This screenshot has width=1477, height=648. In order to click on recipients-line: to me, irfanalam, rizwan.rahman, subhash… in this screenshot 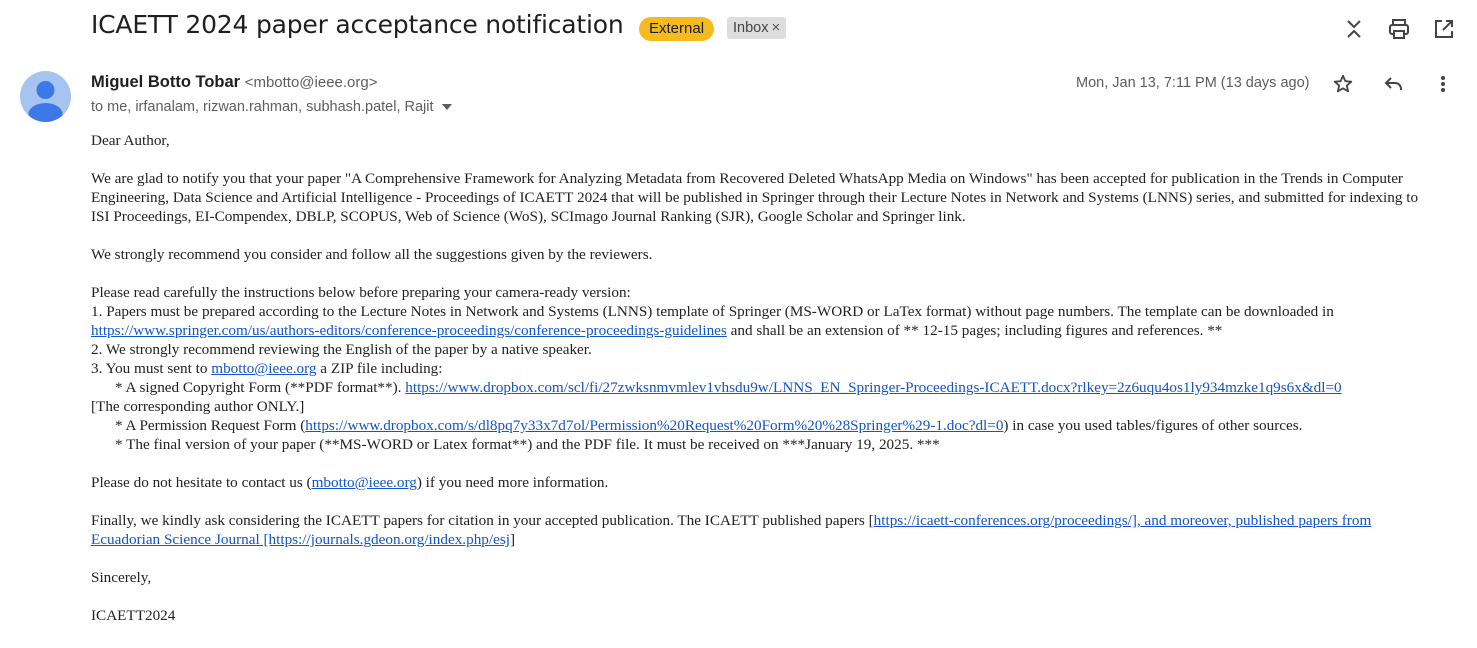, I will do `click(271, 107)`.